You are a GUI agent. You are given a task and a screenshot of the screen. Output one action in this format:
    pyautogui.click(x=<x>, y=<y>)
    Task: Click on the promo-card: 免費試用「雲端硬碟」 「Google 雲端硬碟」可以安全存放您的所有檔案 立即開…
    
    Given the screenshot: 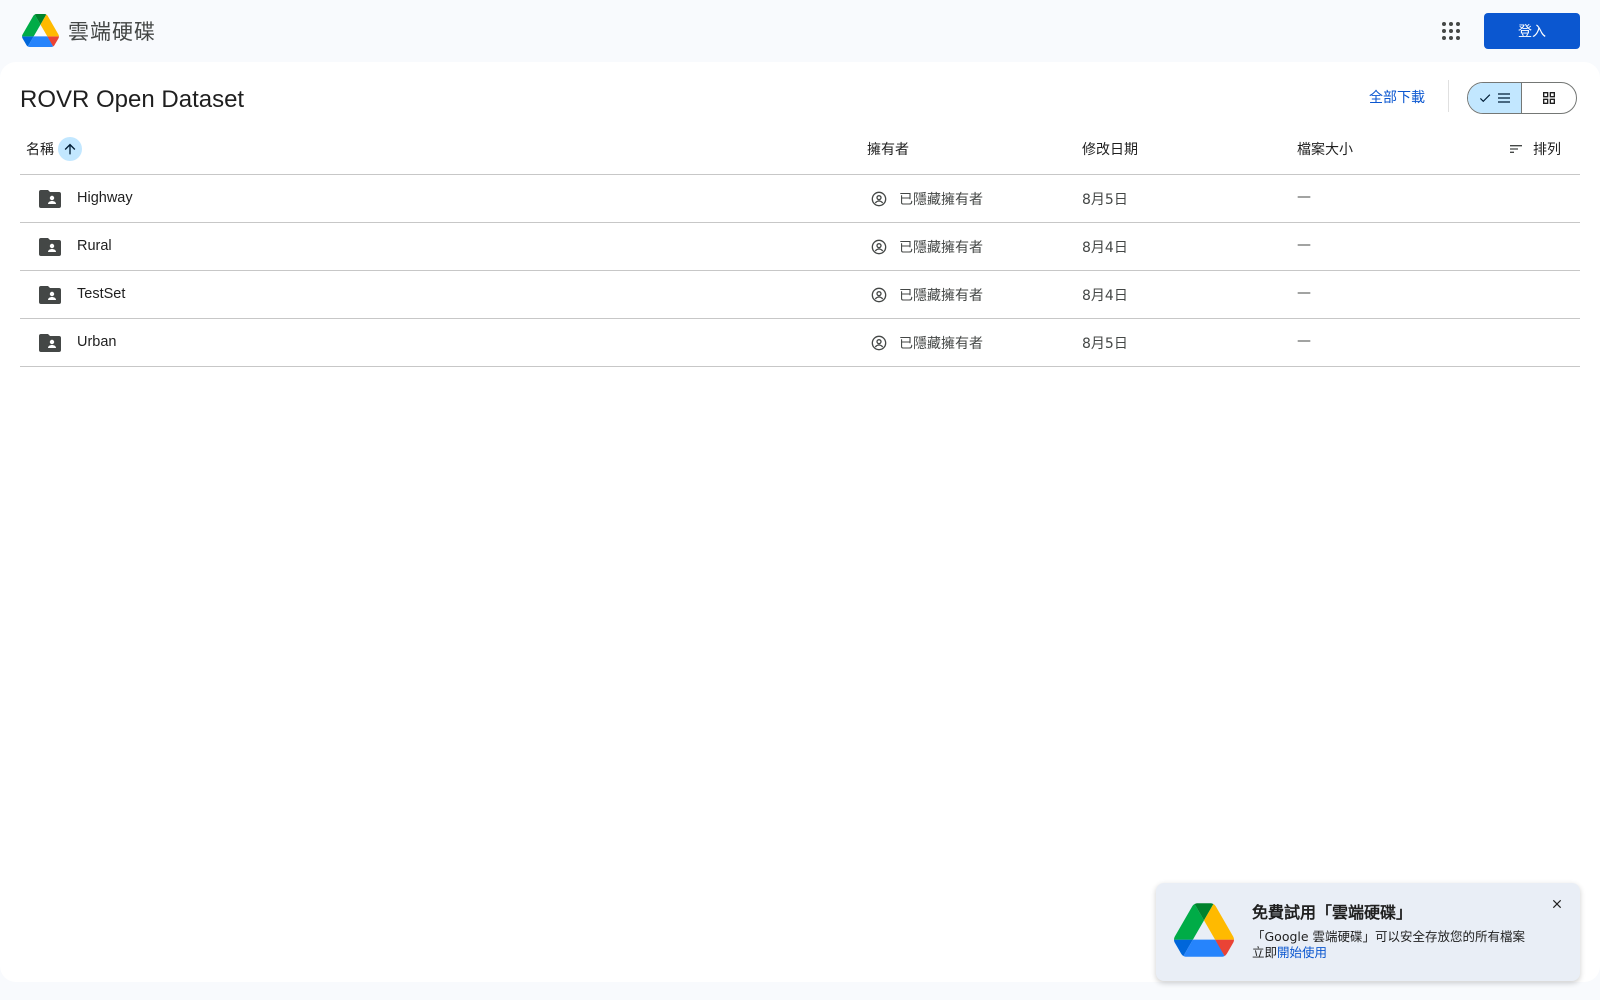 What is the action you would take?
    pyautogui.click(x=1368, y=932)
    